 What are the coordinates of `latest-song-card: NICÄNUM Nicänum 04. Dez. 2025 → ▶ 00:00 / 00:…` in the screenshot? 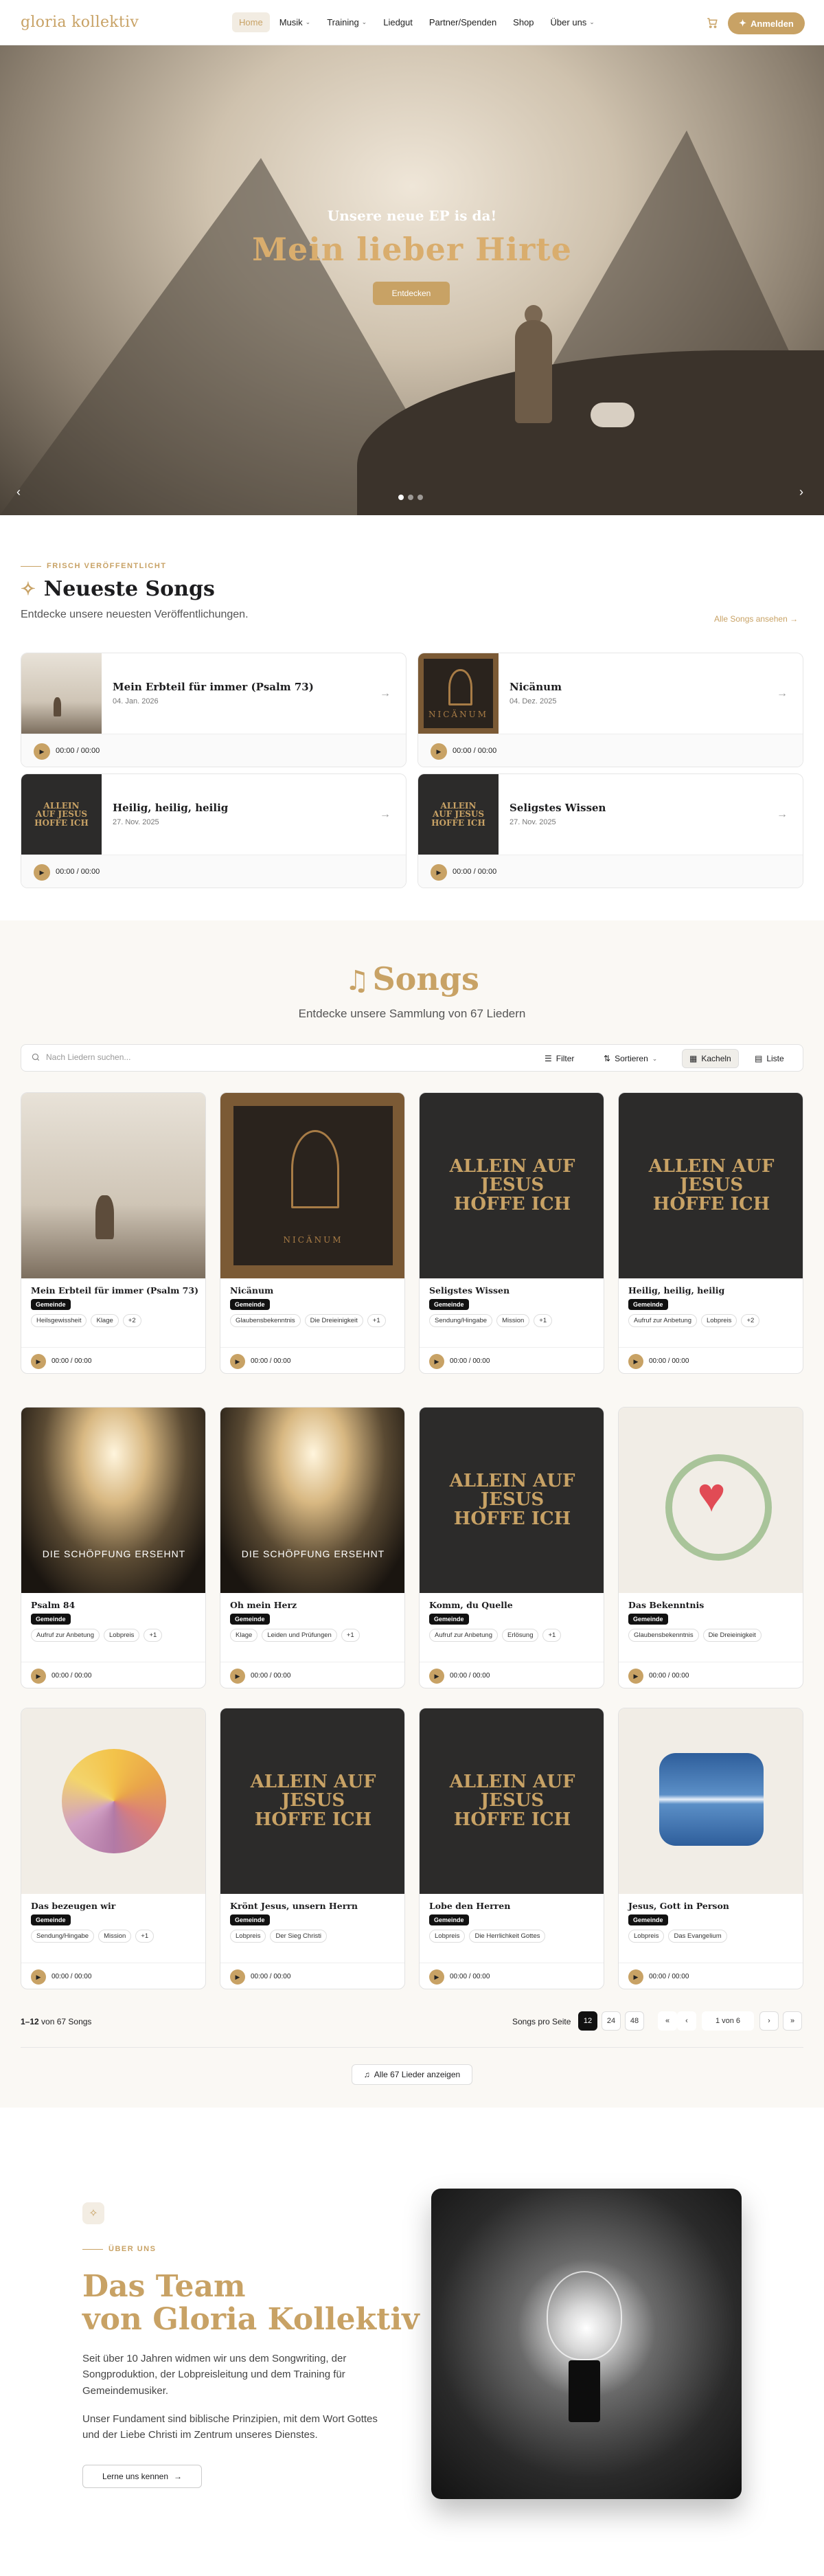 It's located at (610, 710).